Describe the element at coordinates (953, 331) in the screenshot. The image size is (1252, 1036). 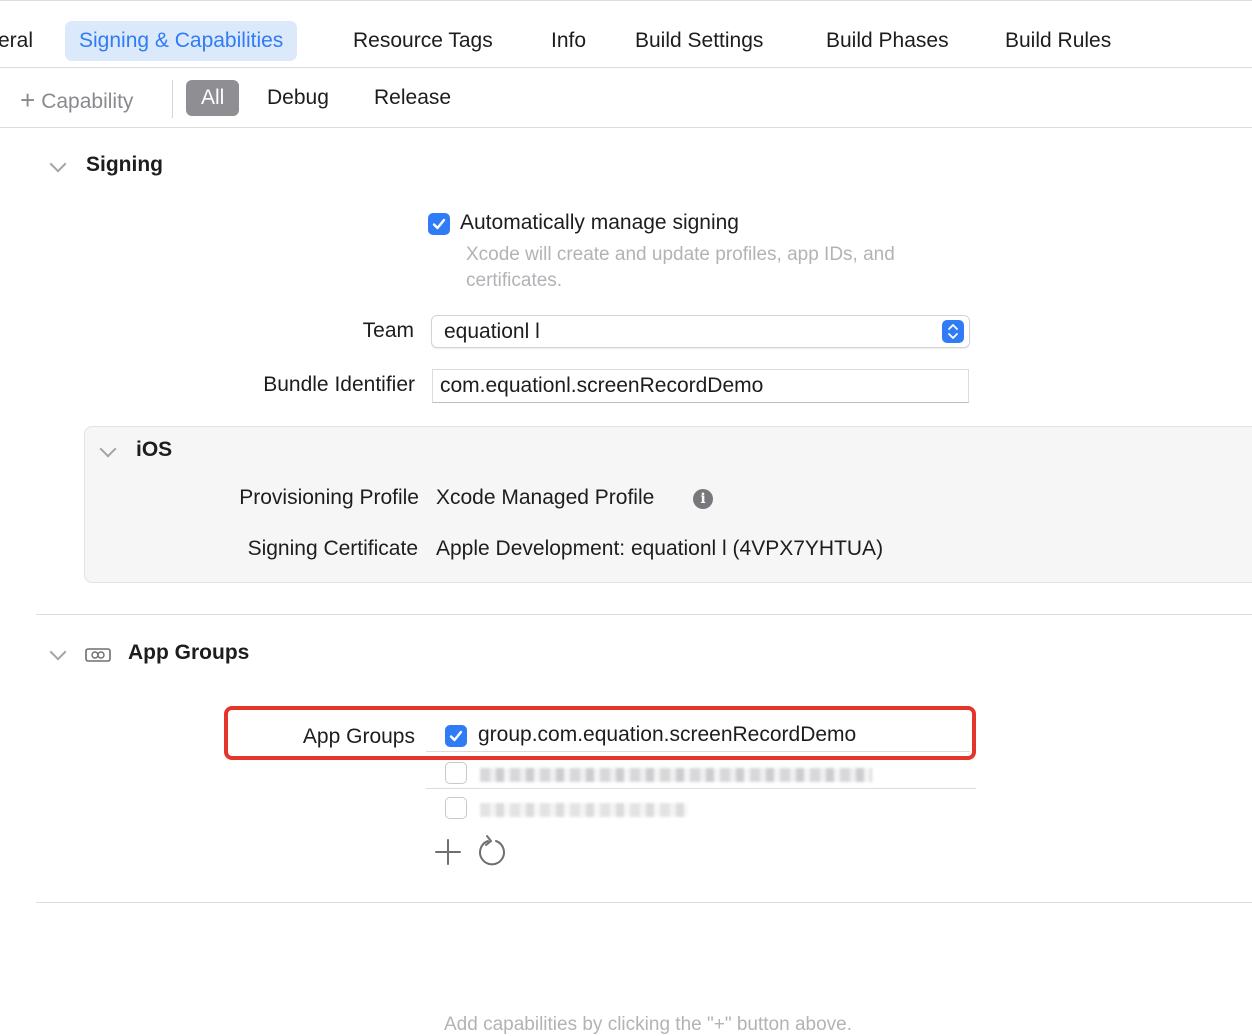
I see `popup-stepper-icon` at that location.